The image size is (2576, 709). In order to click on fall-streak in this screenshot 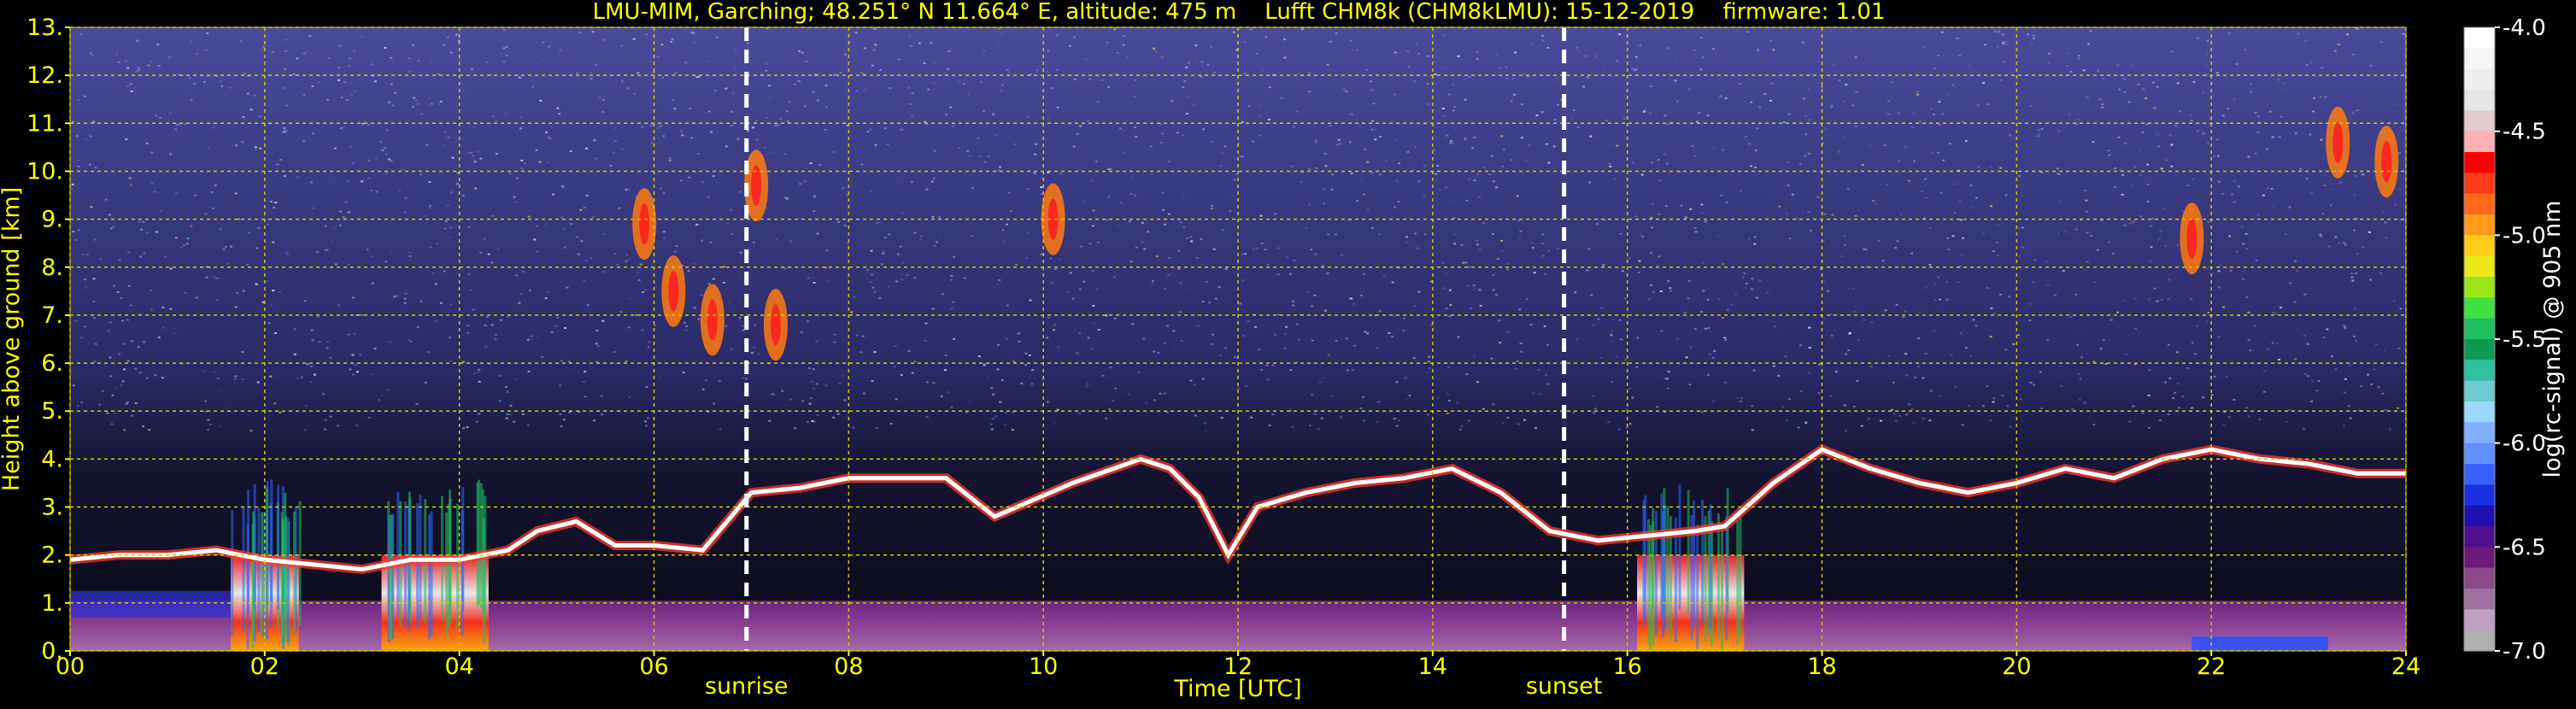, I will do `click(253, 574)`.